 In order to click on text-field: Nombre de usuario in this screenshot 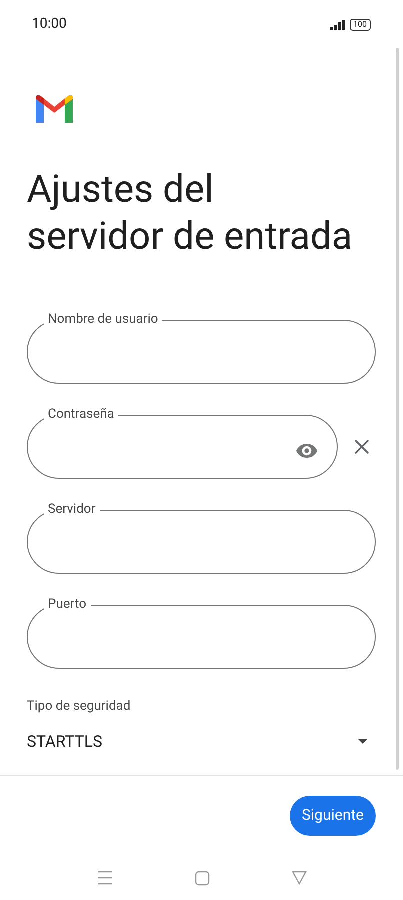, I will do `click(201, 348)`.